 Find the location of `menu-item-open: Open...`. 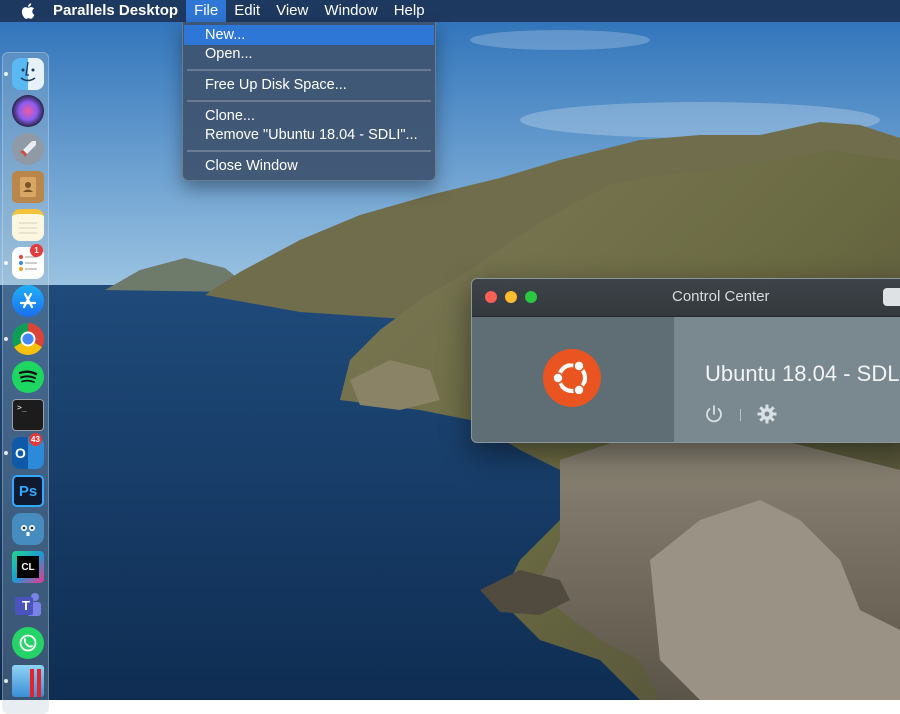

menu-item-open: Open... is located at coordinates (309, 54).